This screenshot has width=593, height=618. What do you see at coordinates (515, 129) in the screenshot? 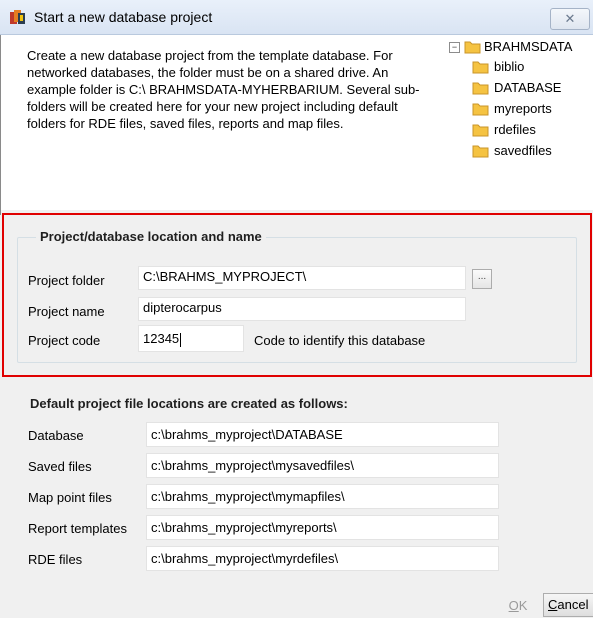
I see `tree-item-label: rdefiles` at bounding box center [515, 129].